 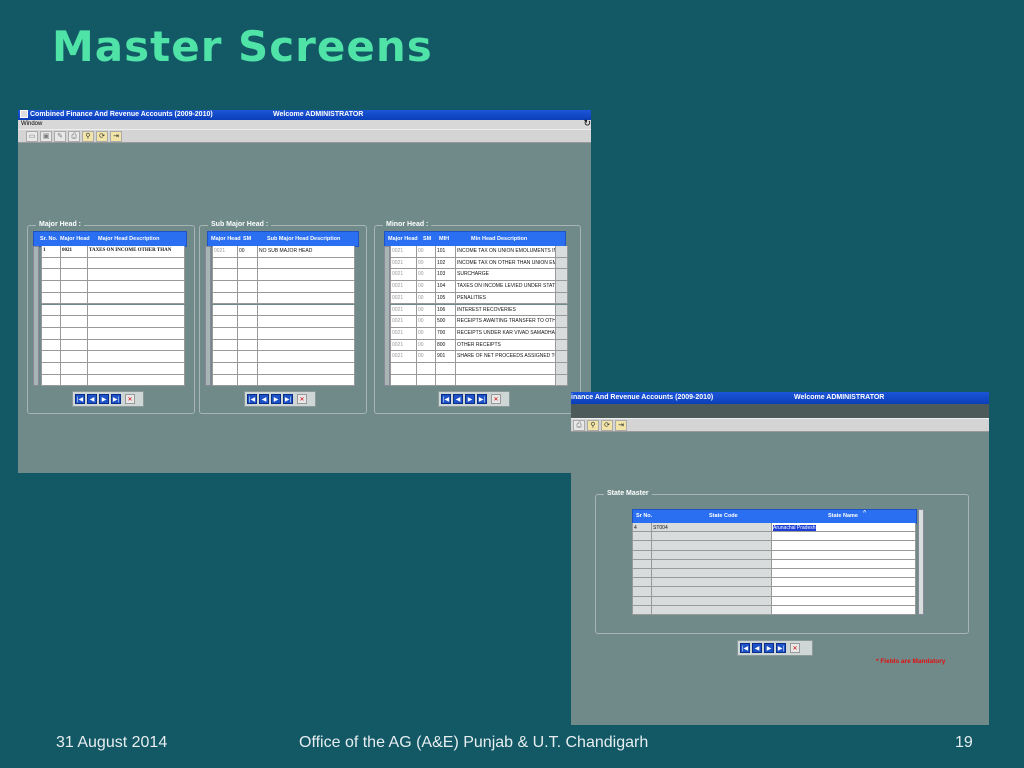 I want to click on table-row: 0021 00 NO SUB MAJOR HEAD, so click(x=283, y=252).